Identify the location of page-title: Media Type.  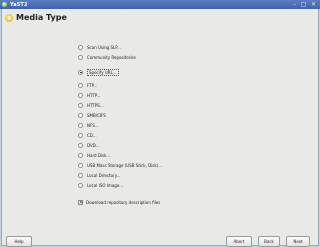
(41, 17).